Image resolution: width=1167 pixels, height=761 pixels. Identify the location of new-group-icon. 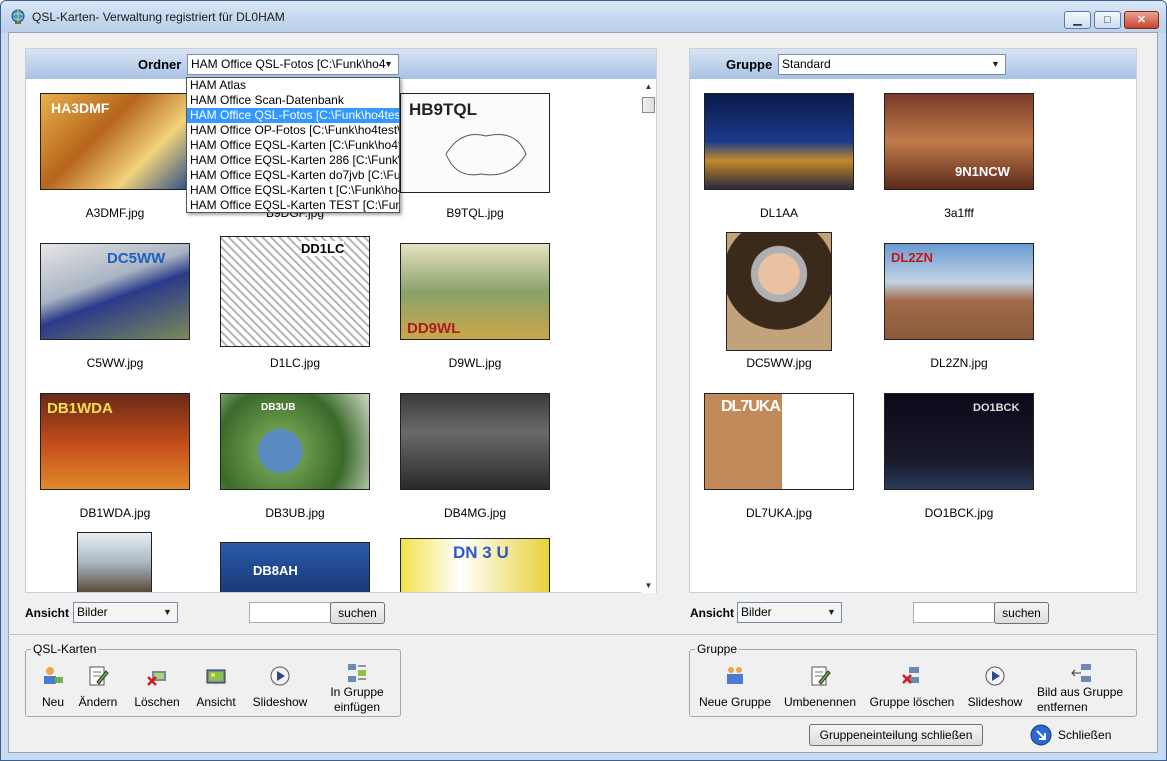
(735, 675).